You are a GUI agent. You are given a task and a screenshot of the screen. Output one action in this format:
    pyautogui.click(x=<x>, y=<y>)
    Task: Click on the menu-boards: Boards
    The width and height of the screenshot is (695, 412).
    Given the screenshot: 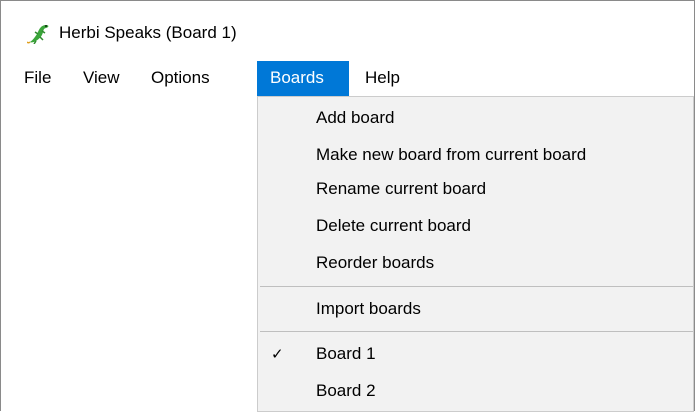 What is the action you would take?
    pyautogui.click(x=303, y=78)
    